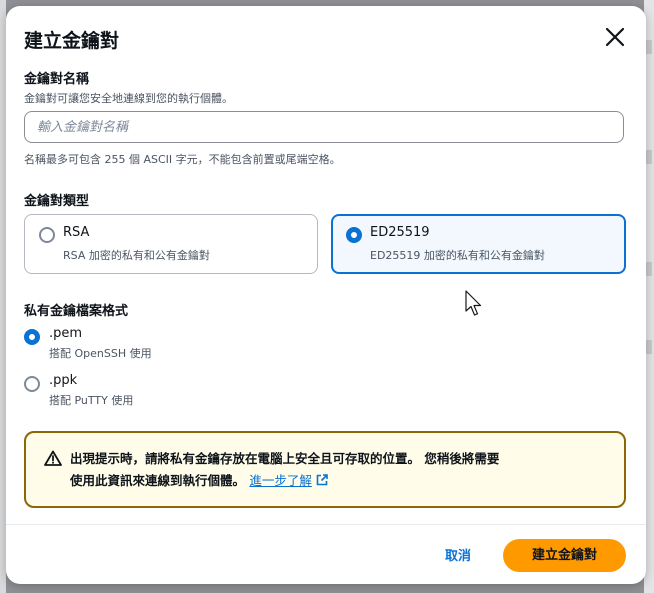  I want to click on create-key-pair-button: 建立金鑰對, so click(564, 555).